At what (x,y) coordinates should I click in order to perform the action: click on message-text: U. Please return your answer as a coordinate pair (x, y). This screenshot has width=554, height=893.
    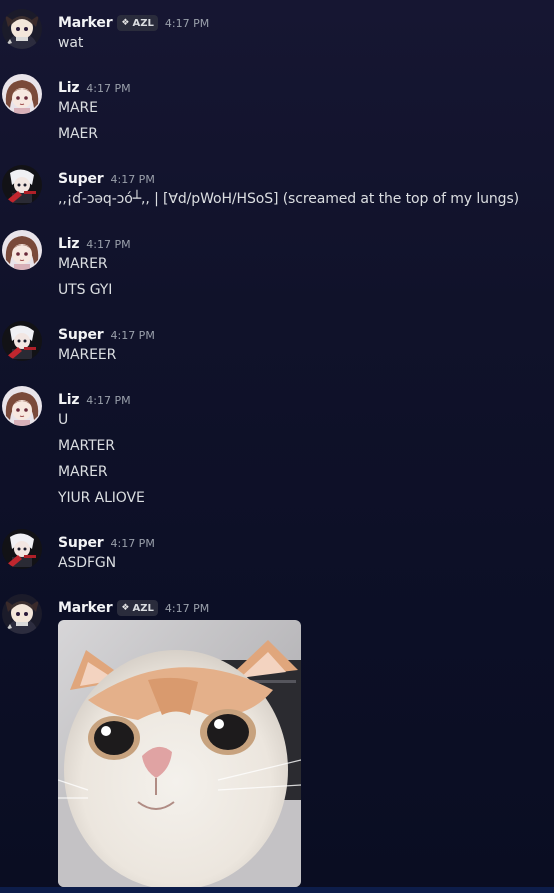
    Looking at the image, I should click on (63, 420).